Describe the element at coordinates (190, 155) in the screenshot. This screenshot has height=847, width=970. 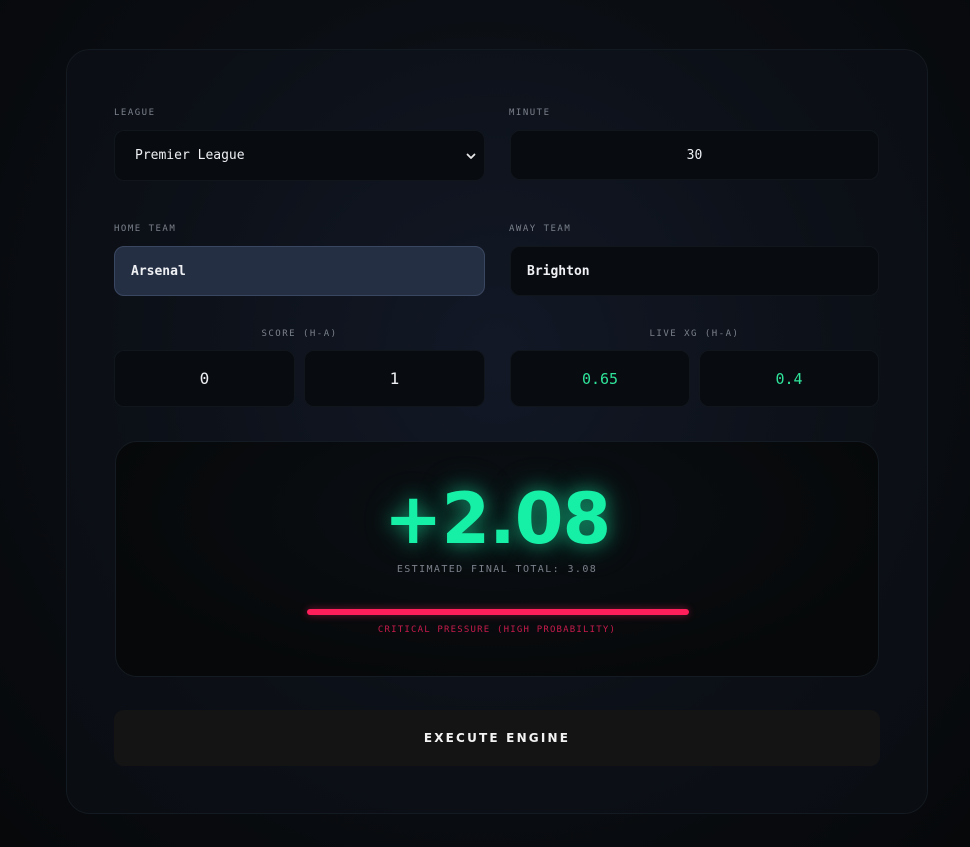
I see `league-select-value: Premier League` at that location.